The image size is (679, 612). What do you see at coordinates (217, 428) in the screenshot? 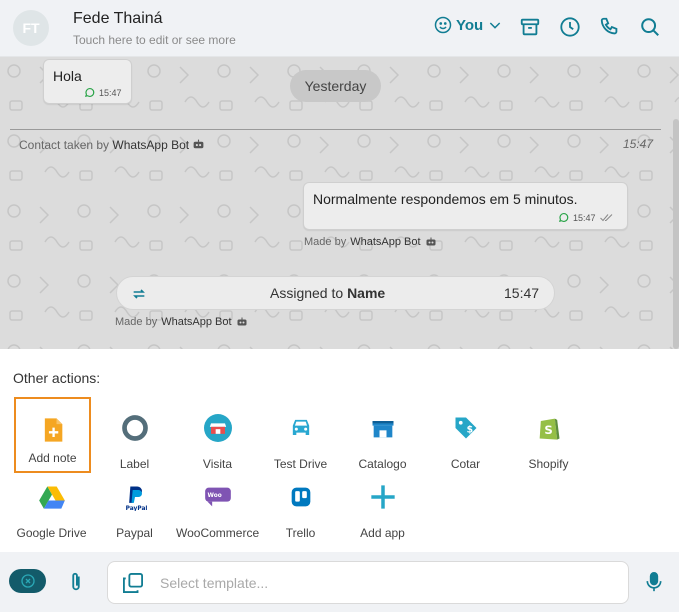
I see `store-icon` at bounding box center [217, 428].